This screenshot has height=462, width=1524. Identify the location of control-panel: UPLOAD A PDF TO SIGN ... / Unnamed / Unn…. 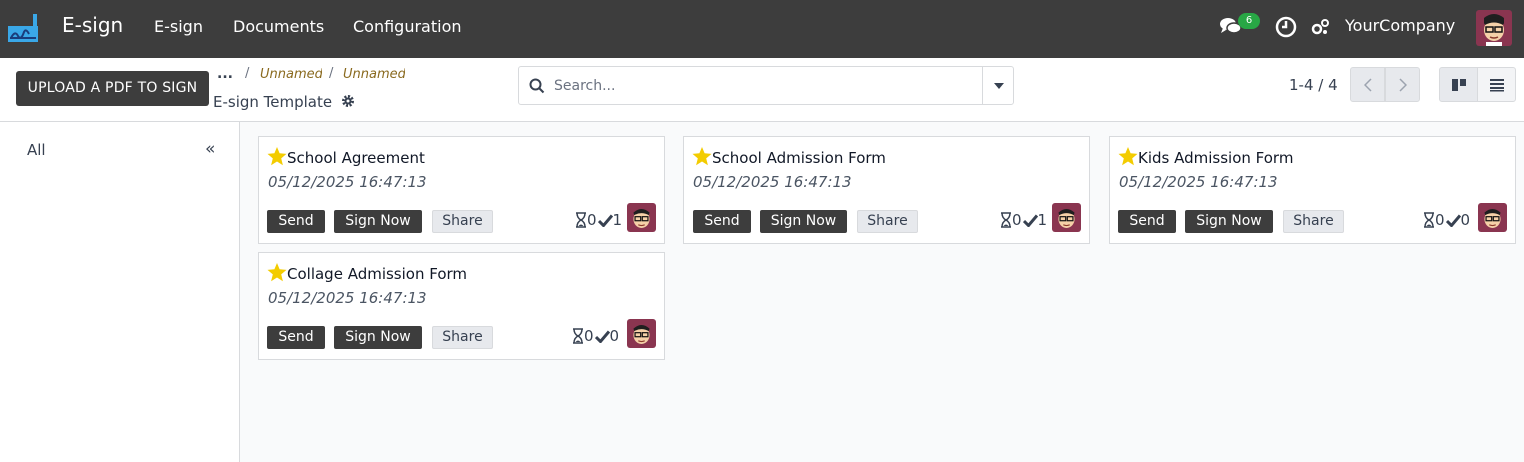
(762, 90).